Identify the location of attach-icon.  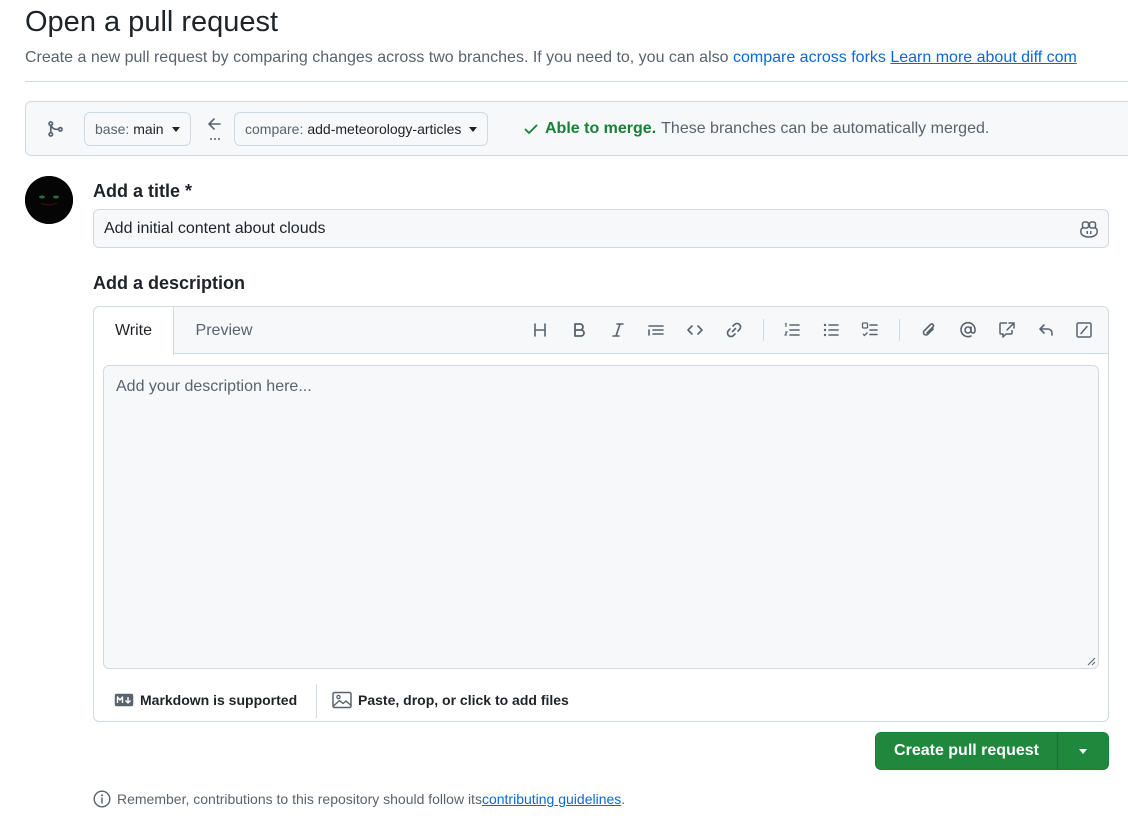
(929, 330).